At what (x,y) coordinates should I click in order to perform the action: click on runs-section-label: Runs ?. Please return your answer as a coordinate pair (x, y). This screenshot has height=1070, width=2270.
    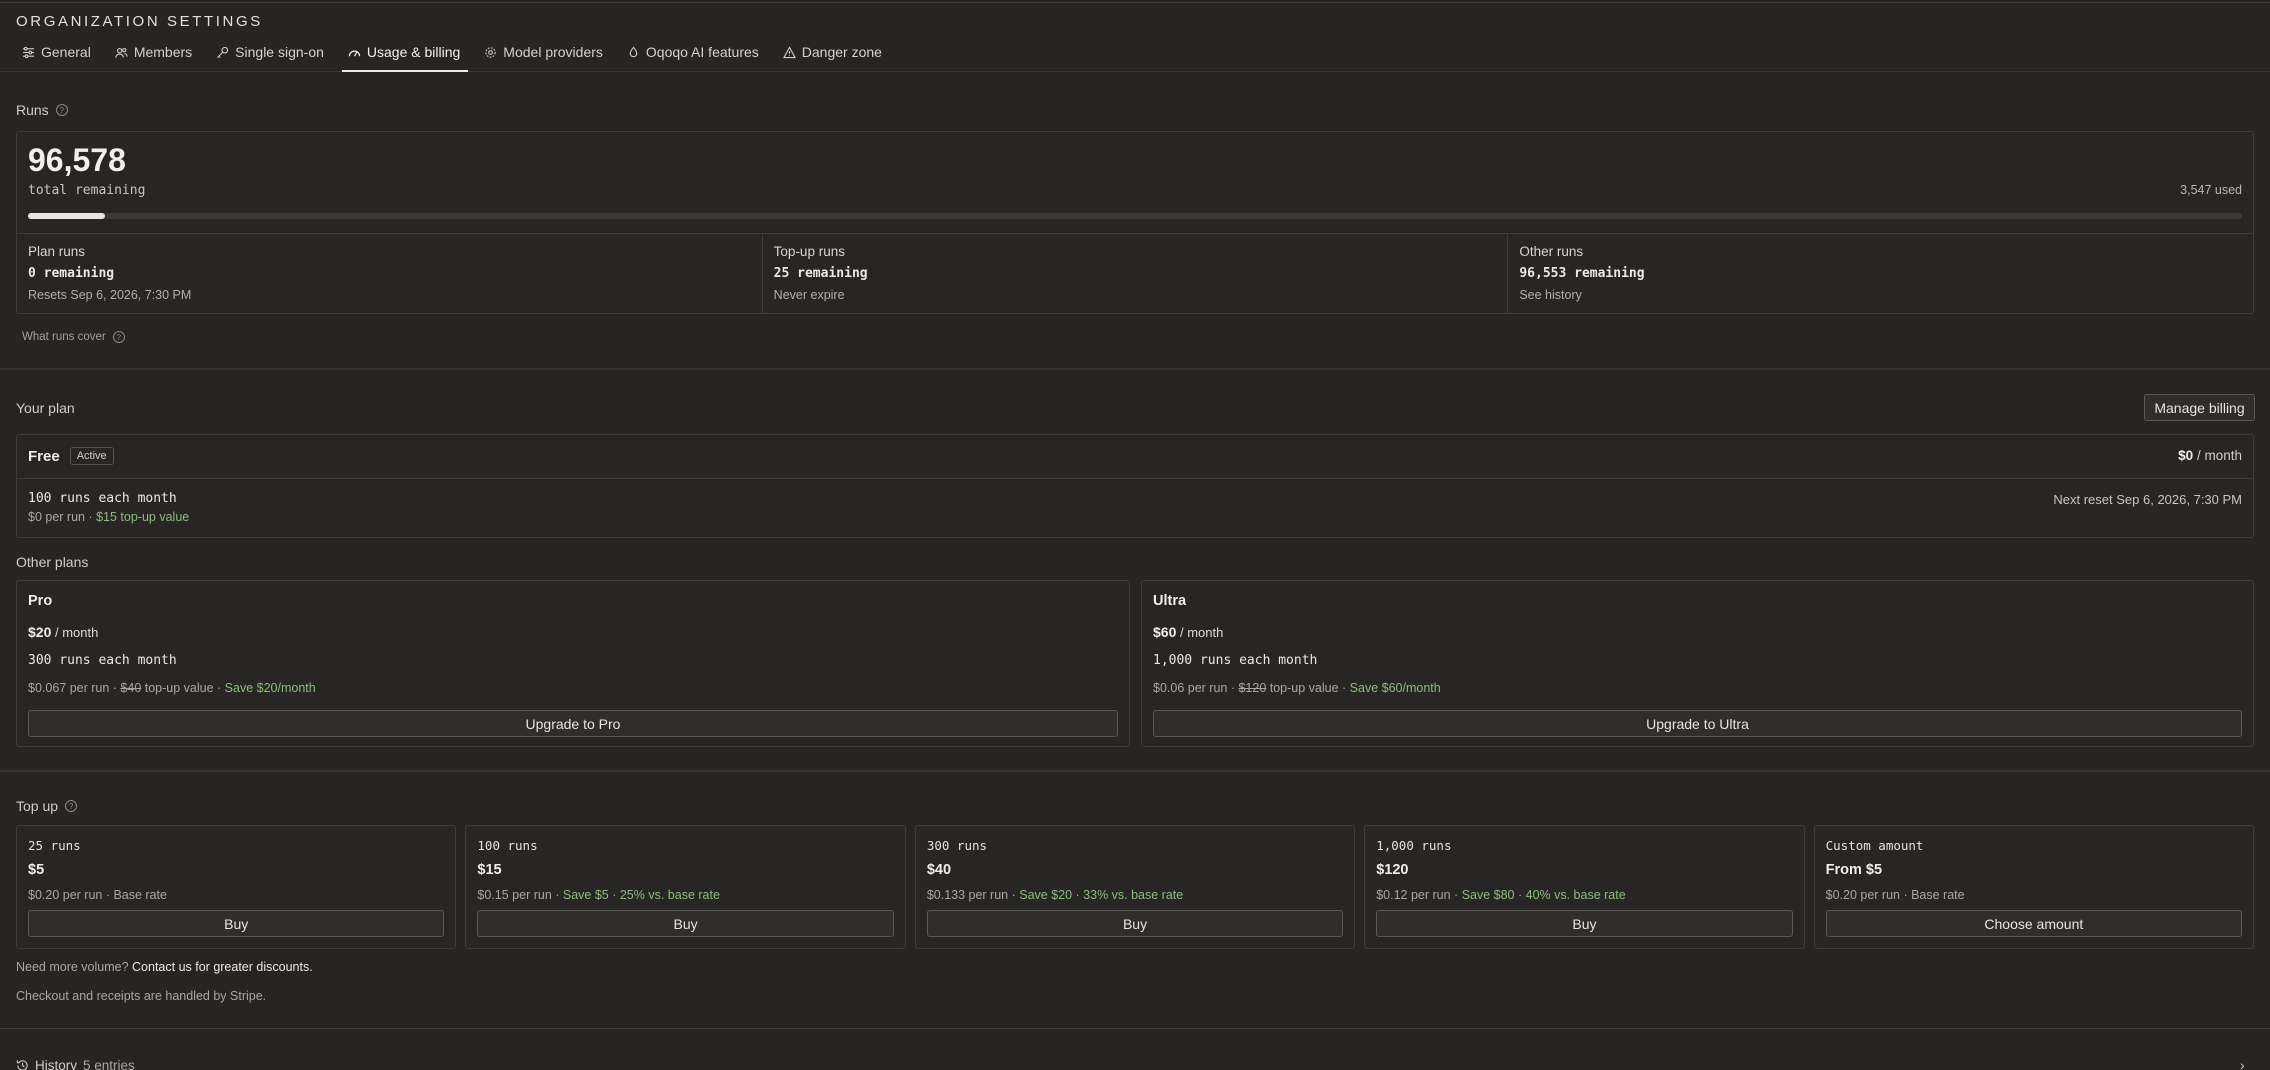
    Looking at the image, I should click on (42, 110).